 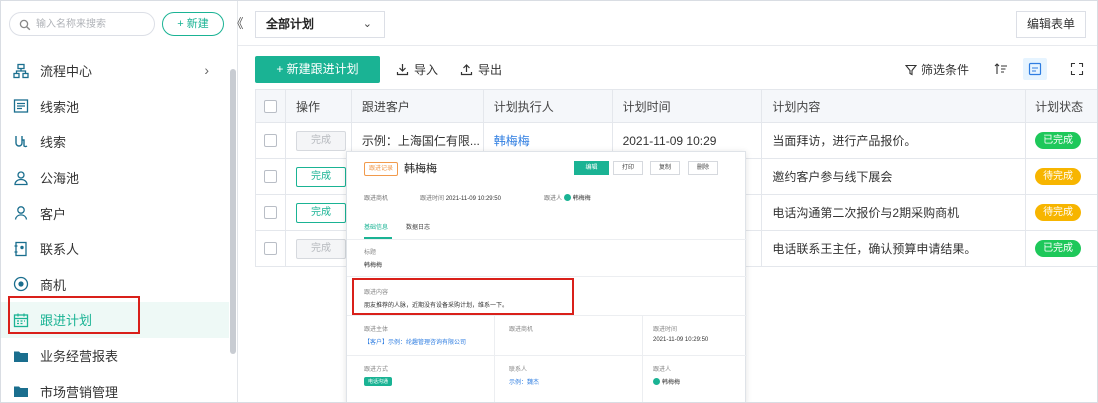 I want to click on sidebar-item-business-report: 业务经营报表, so click(x=115, y=356).